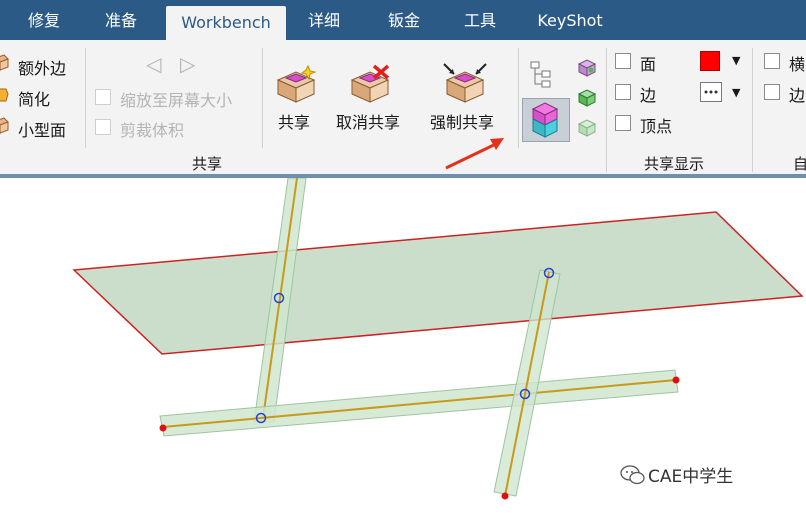 The height and width of the screenshot is (514, 806). I want to click on edge-option-checkbox, so click(772, 92).